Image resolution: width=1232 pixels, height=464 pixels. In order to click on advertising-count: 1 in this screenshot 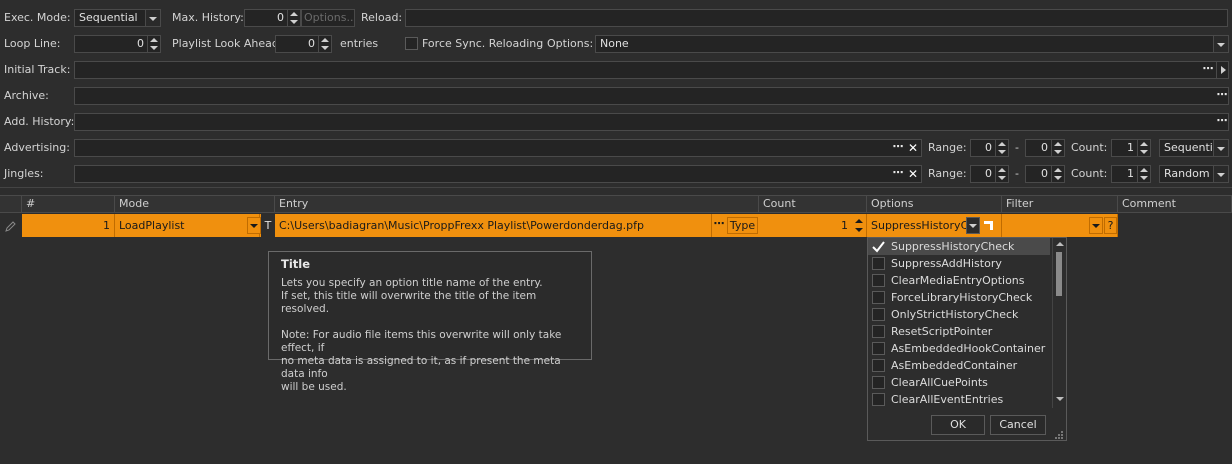, I will do `click(1131, 148)`.